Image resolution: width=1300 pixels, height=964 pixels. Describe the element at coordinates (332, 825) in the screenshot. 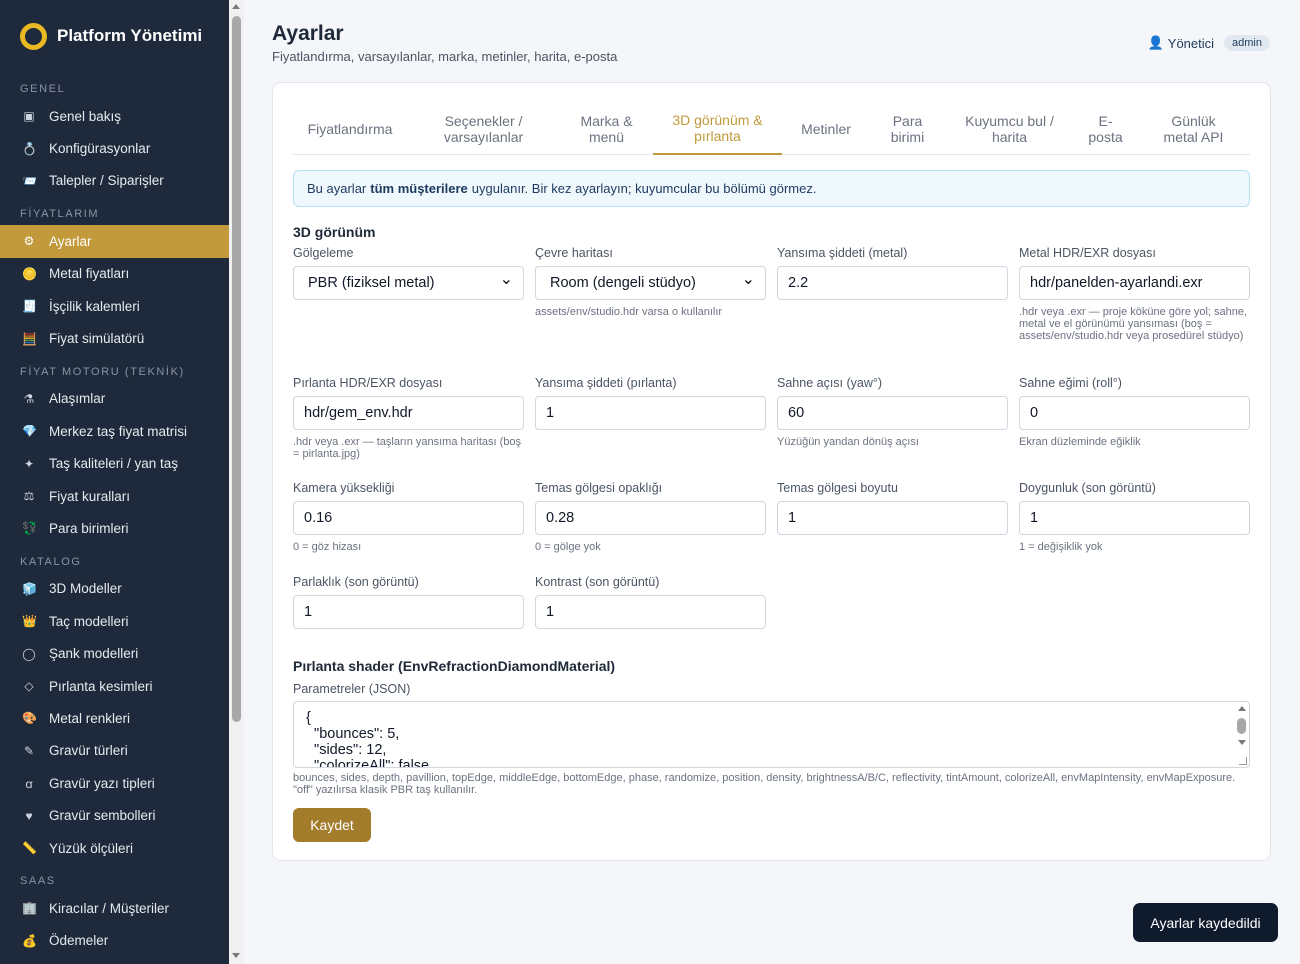

I see `save-button: Kaydet` at that location.